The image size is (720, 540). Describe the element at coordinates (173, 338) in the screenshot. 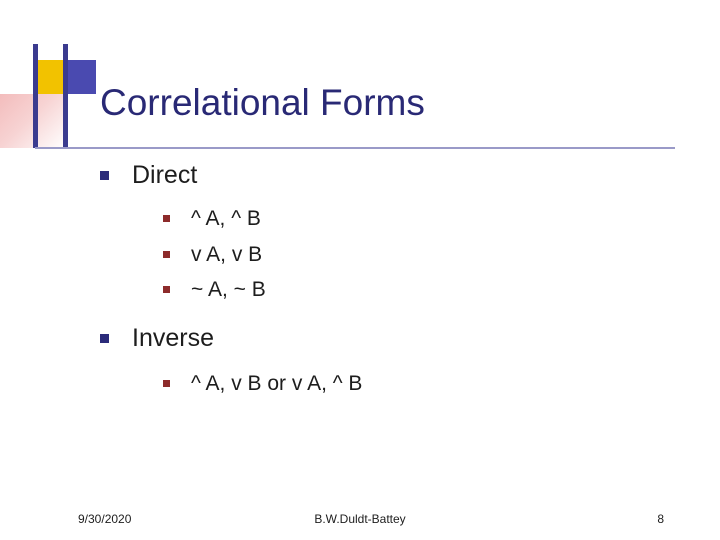

I see `section-heading-inverse-label: Inverse` at that location.